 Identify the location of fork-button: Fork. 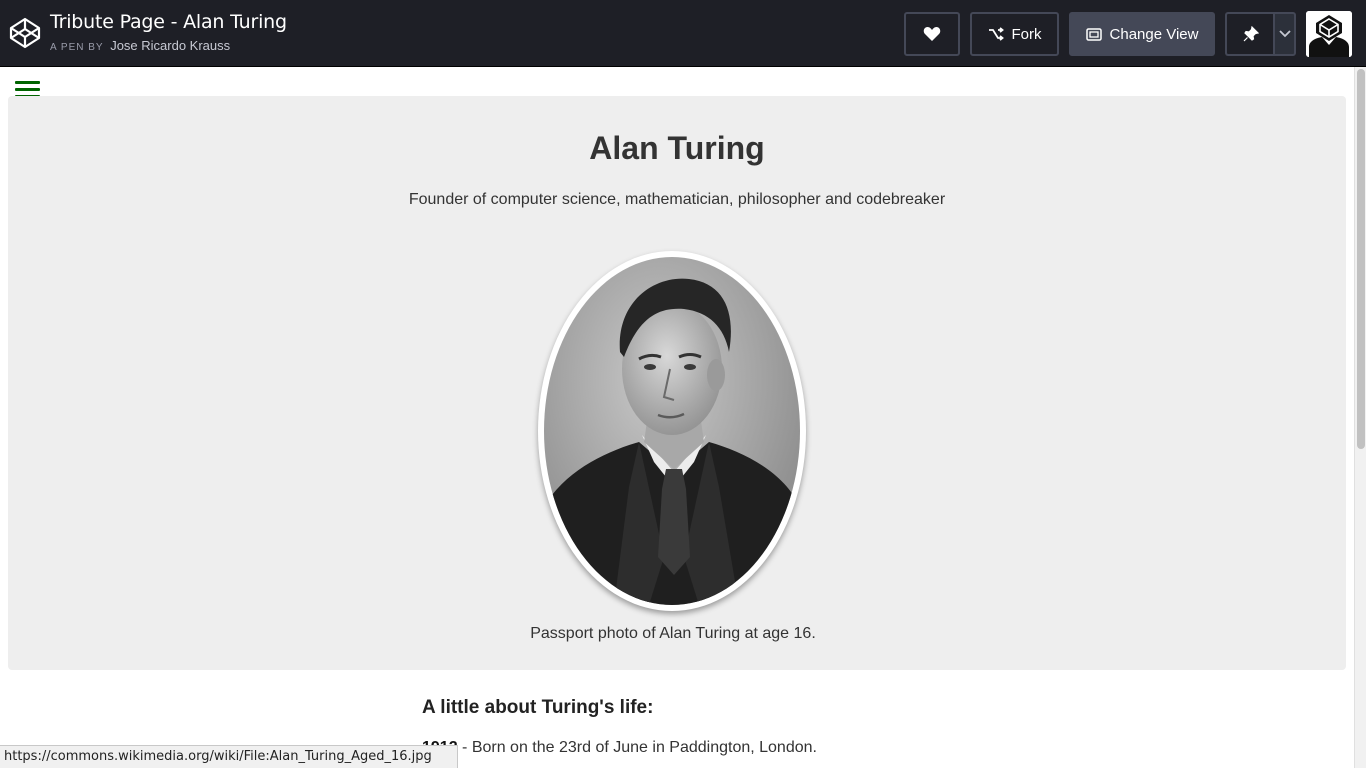
(1014, 34).